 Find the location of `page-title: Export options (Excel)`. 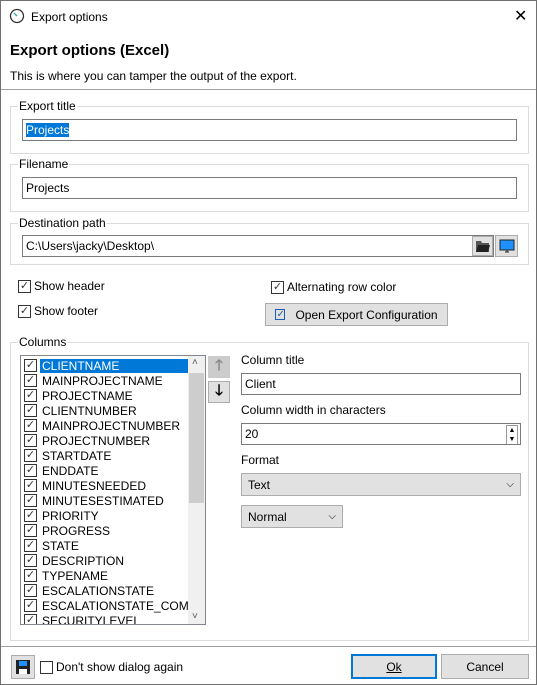

page-title: Export options (Excel) is located at coordinates (90, 50).